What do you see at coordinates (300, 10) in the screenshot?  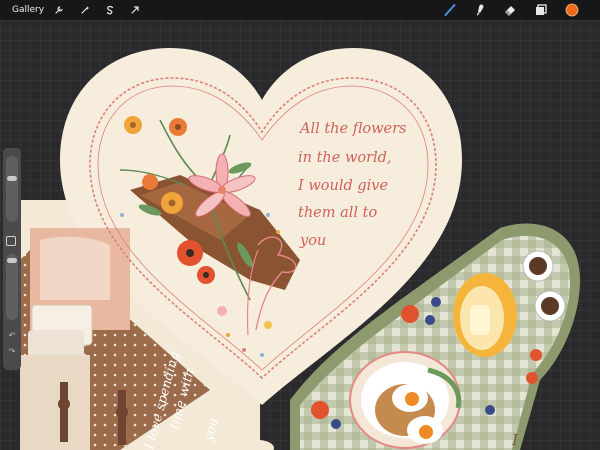 I see `top-toolbar: Gallery` at bounding box center [300, 10].